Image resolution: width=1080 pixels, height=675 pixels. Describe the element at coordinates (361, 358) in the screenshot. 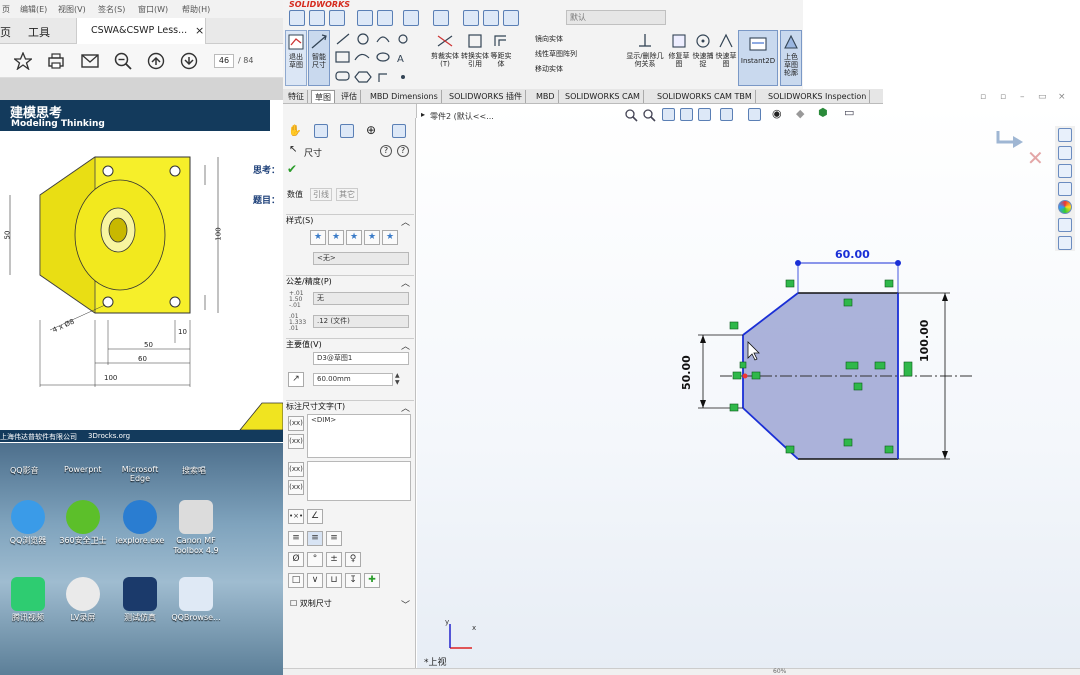

I see `dimension-name-field: D3@草图1` at that location.